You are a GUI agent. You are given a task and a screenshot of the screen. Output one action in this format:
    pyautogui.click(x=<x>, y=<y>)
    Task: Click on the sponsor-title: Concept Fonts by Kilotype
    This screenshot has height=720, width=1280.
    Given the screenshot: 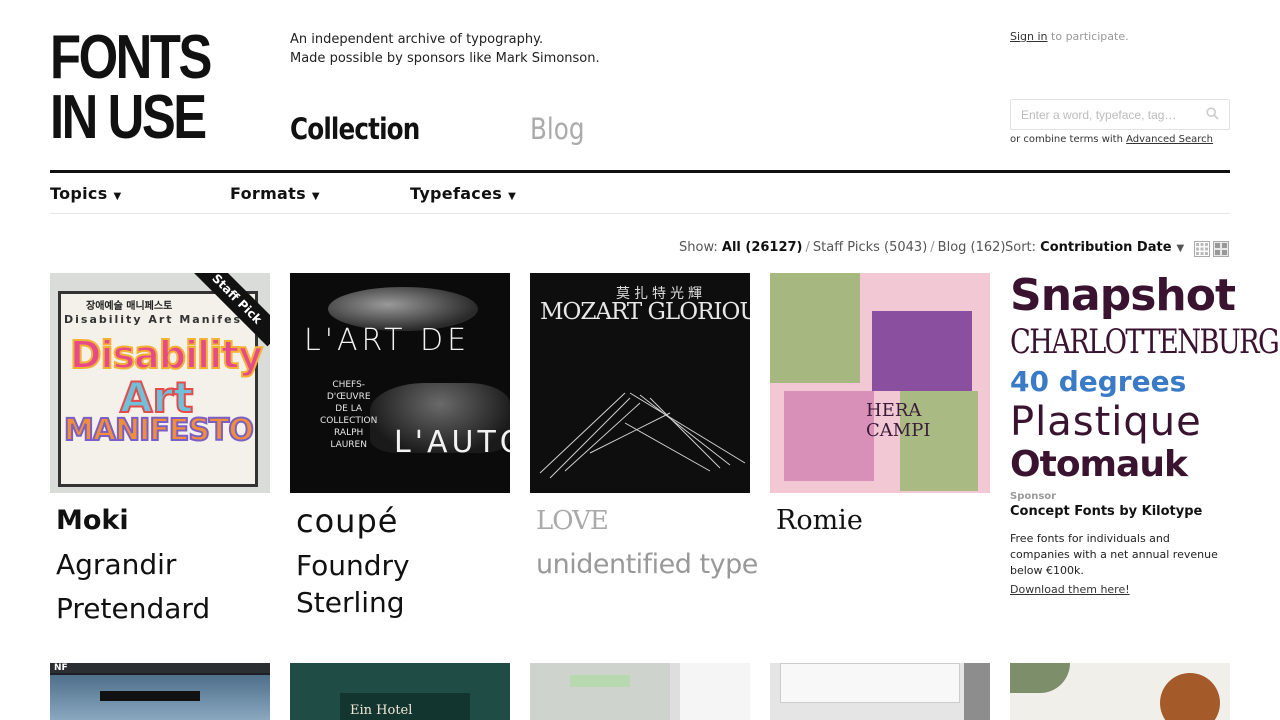 What is the action you would take?
    pyautogui.click(x=1120, y=511)
    